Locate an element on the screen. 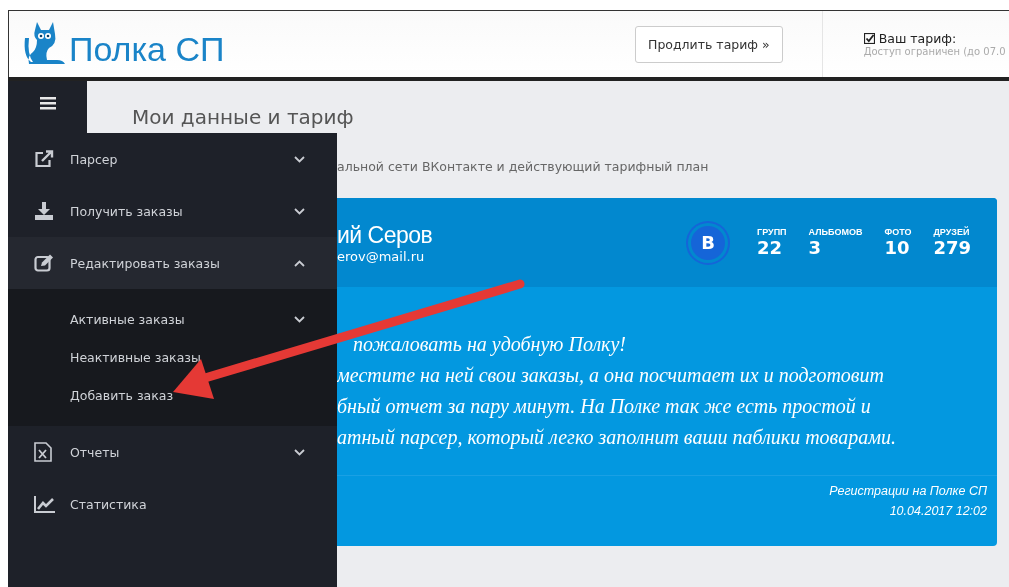 This screenshot has height=587, width=1009. profile-name: ий Серов is located at coordinates (385, 235).